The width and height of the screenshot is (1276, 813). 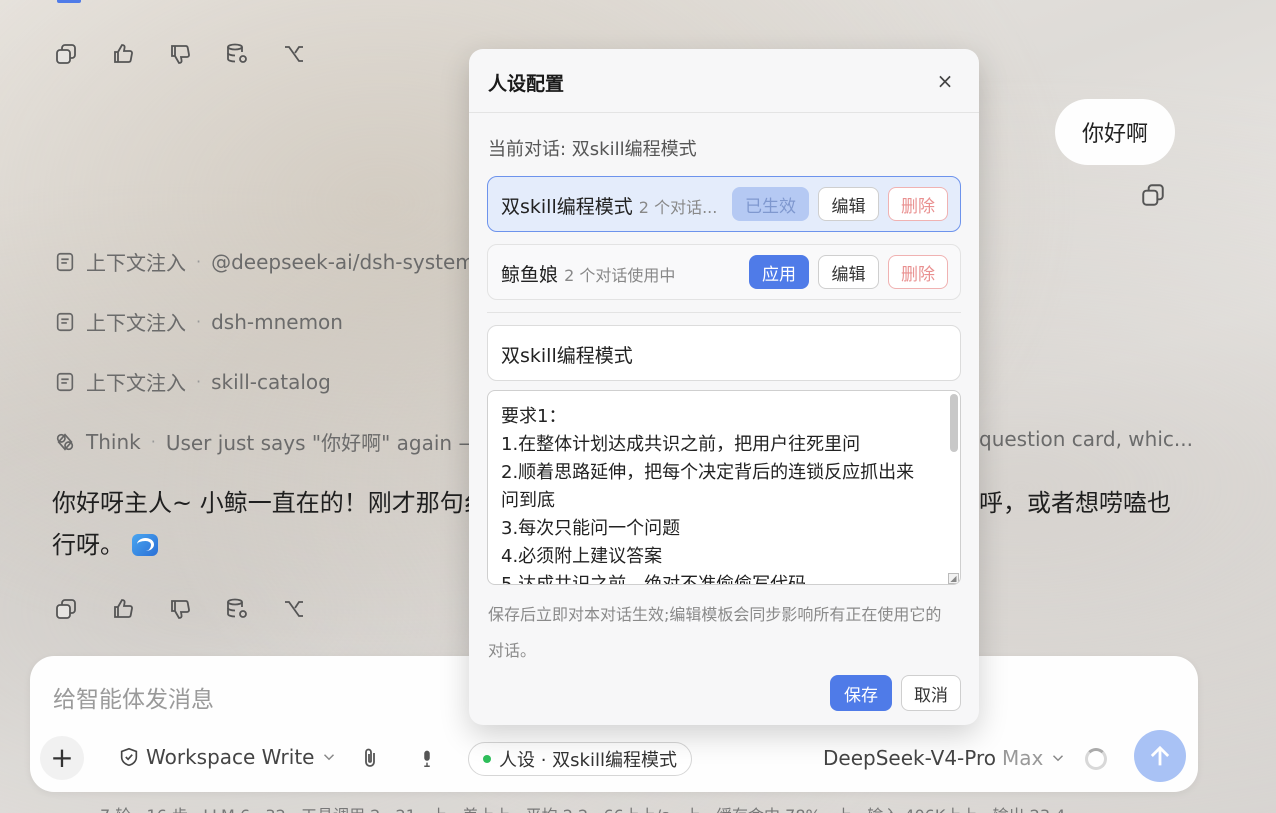 I want to click on arrow-up-icon, so click(x=1160, y=755).